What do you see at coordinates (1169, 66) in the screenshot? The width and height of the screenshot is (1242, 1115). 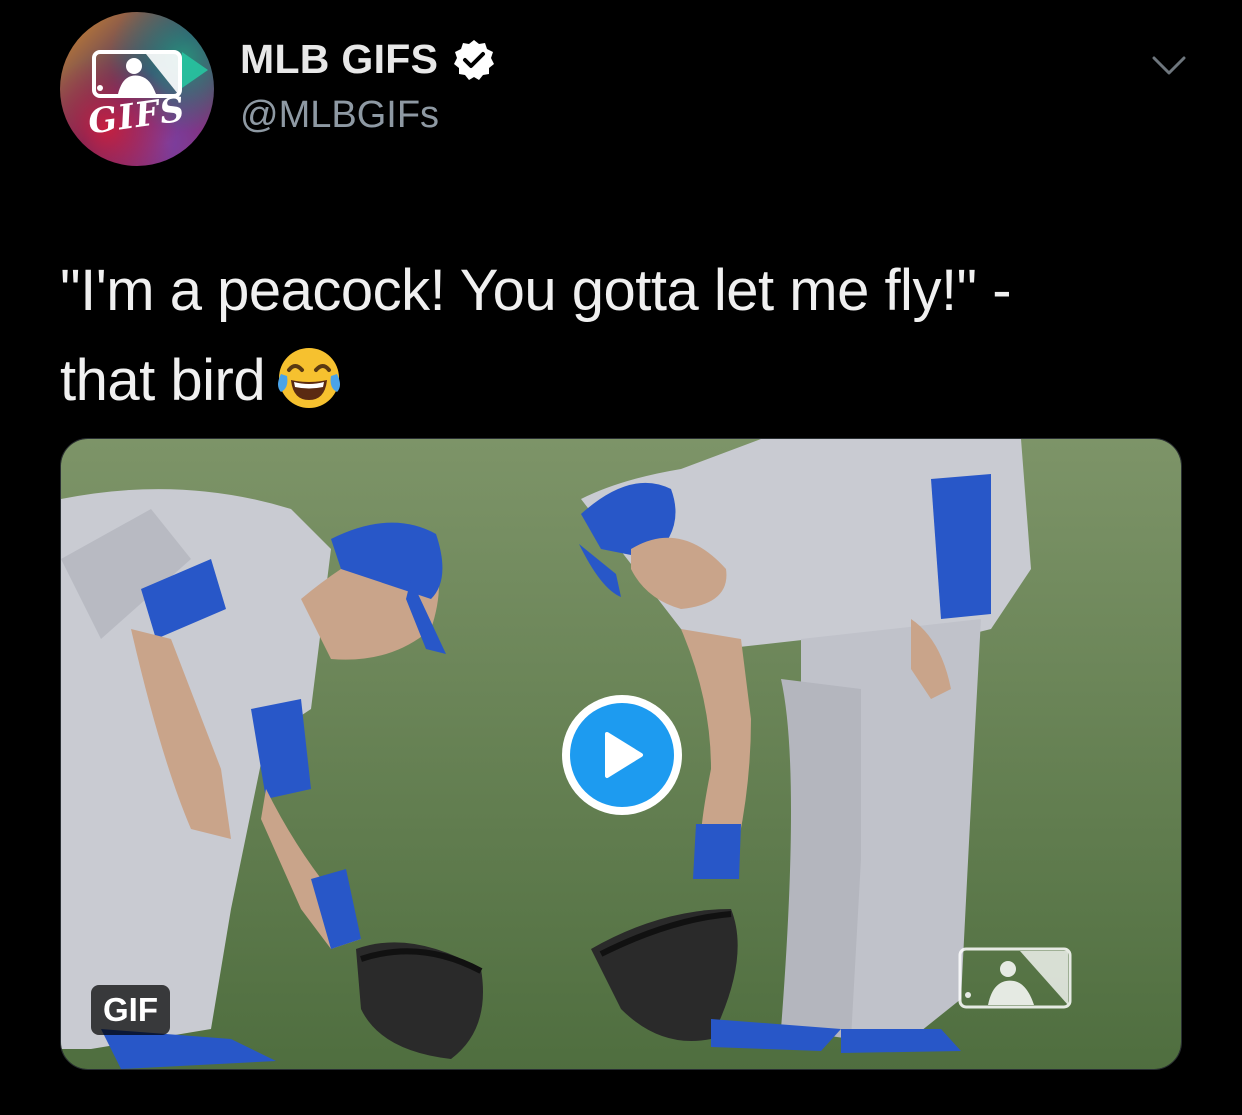 I see `chevron-down-icon` at bounding box center [1169, 66].